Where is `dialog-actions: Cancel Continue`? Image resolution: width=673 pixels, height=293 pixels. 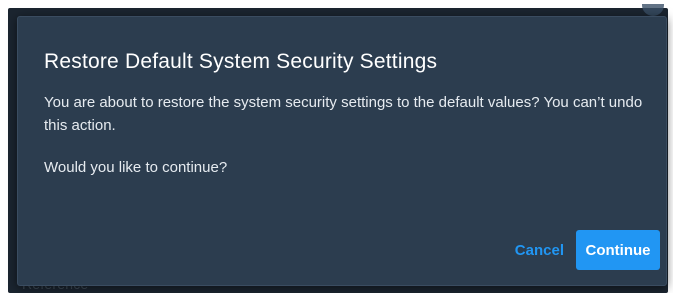
dialog-actions: Cancel Continue is located at coordinates (586, 250).